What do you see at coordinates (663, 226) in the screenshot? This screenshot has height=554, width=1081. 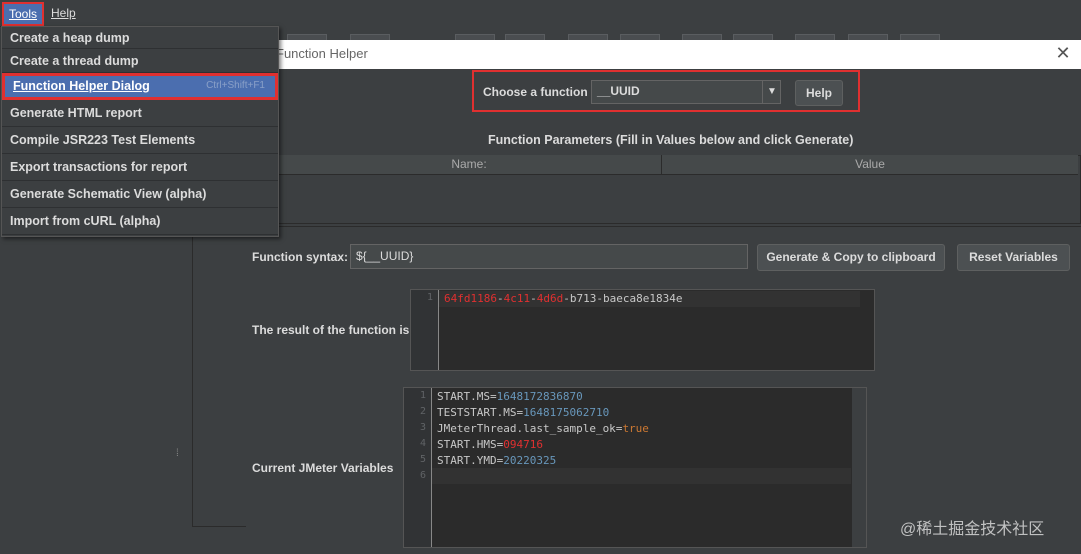 I see `divider` at bounding box center [663, 226].